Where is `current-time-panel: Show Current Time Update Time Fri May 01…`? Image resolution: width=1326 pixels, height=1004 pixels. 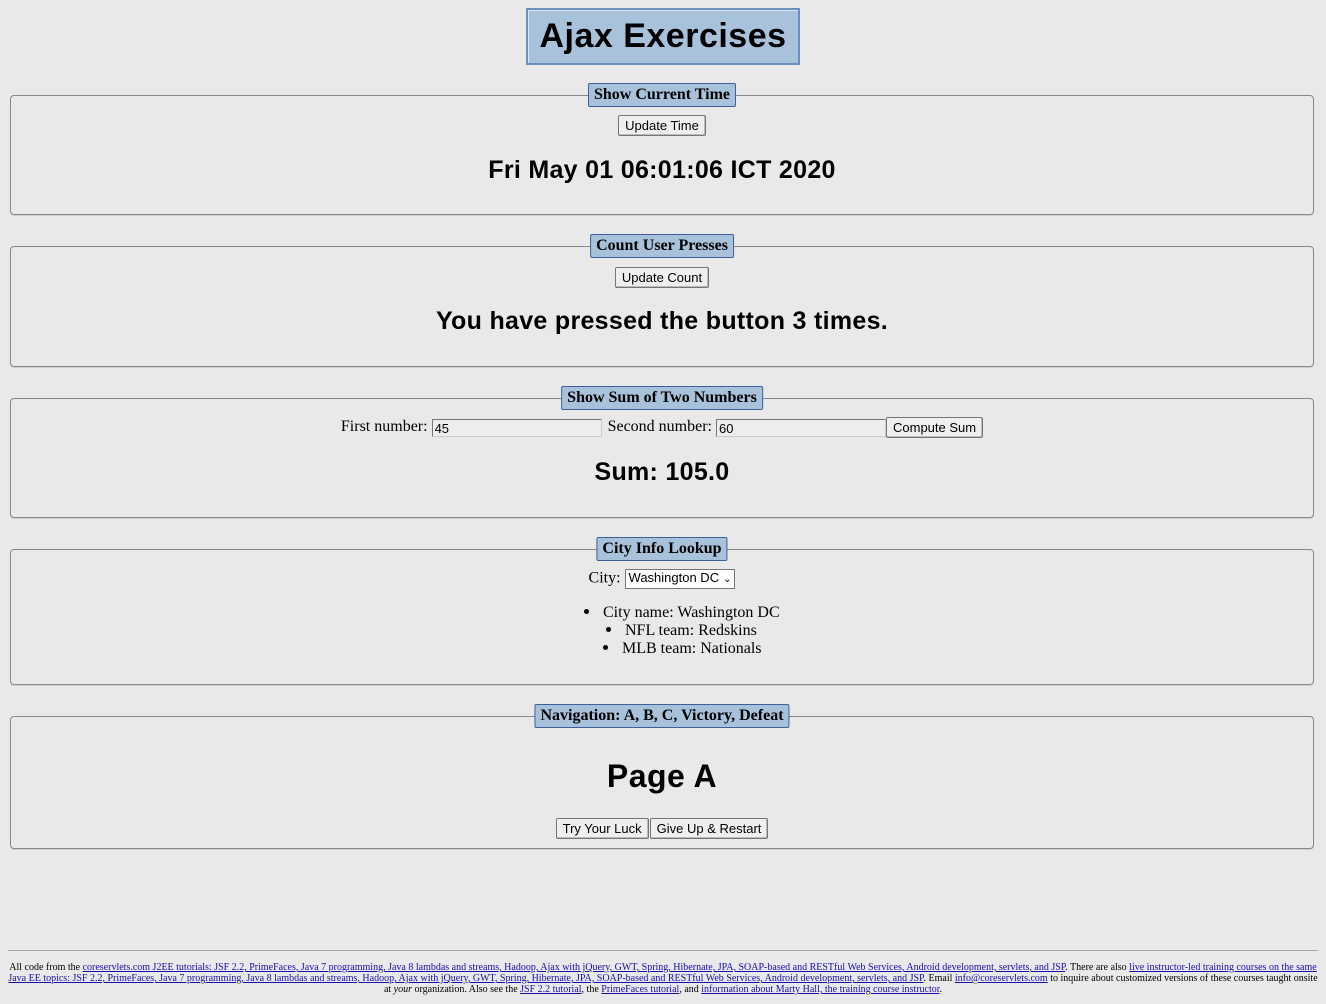 current-time-panel: Show Current Time Update Time Fri May 01… is located at coordinates (662, 149).